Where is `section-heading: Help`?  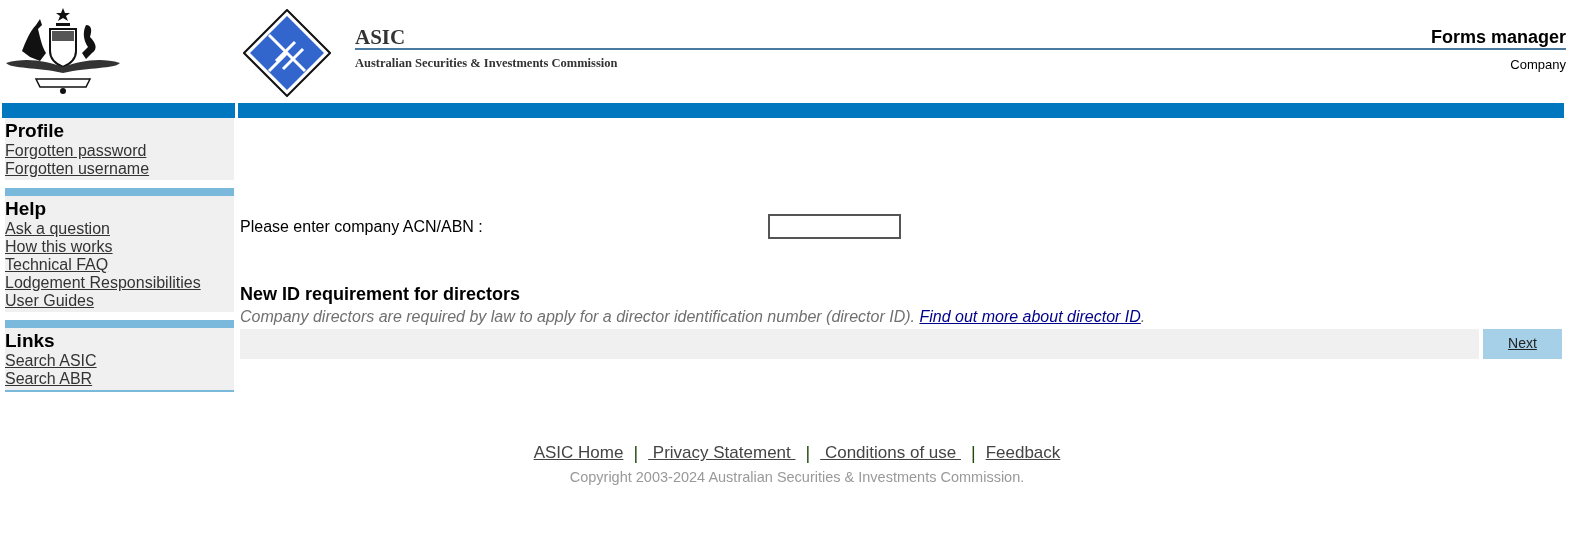 section-heading: Help is located at coordinates (26, 209).